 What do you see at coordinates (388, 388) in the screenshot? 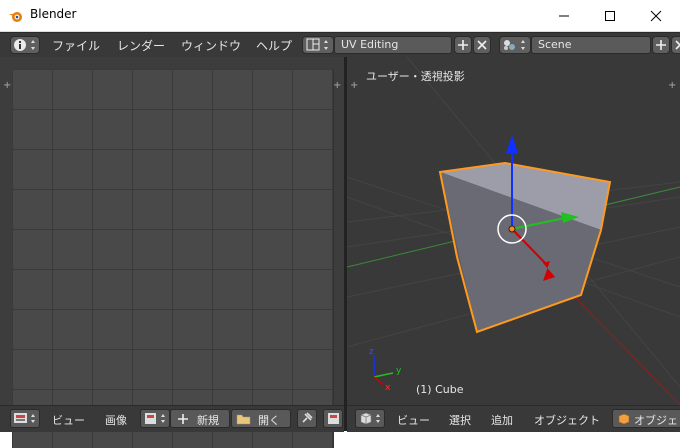
I see `svg-text: x` at bounding box center [388, 388].